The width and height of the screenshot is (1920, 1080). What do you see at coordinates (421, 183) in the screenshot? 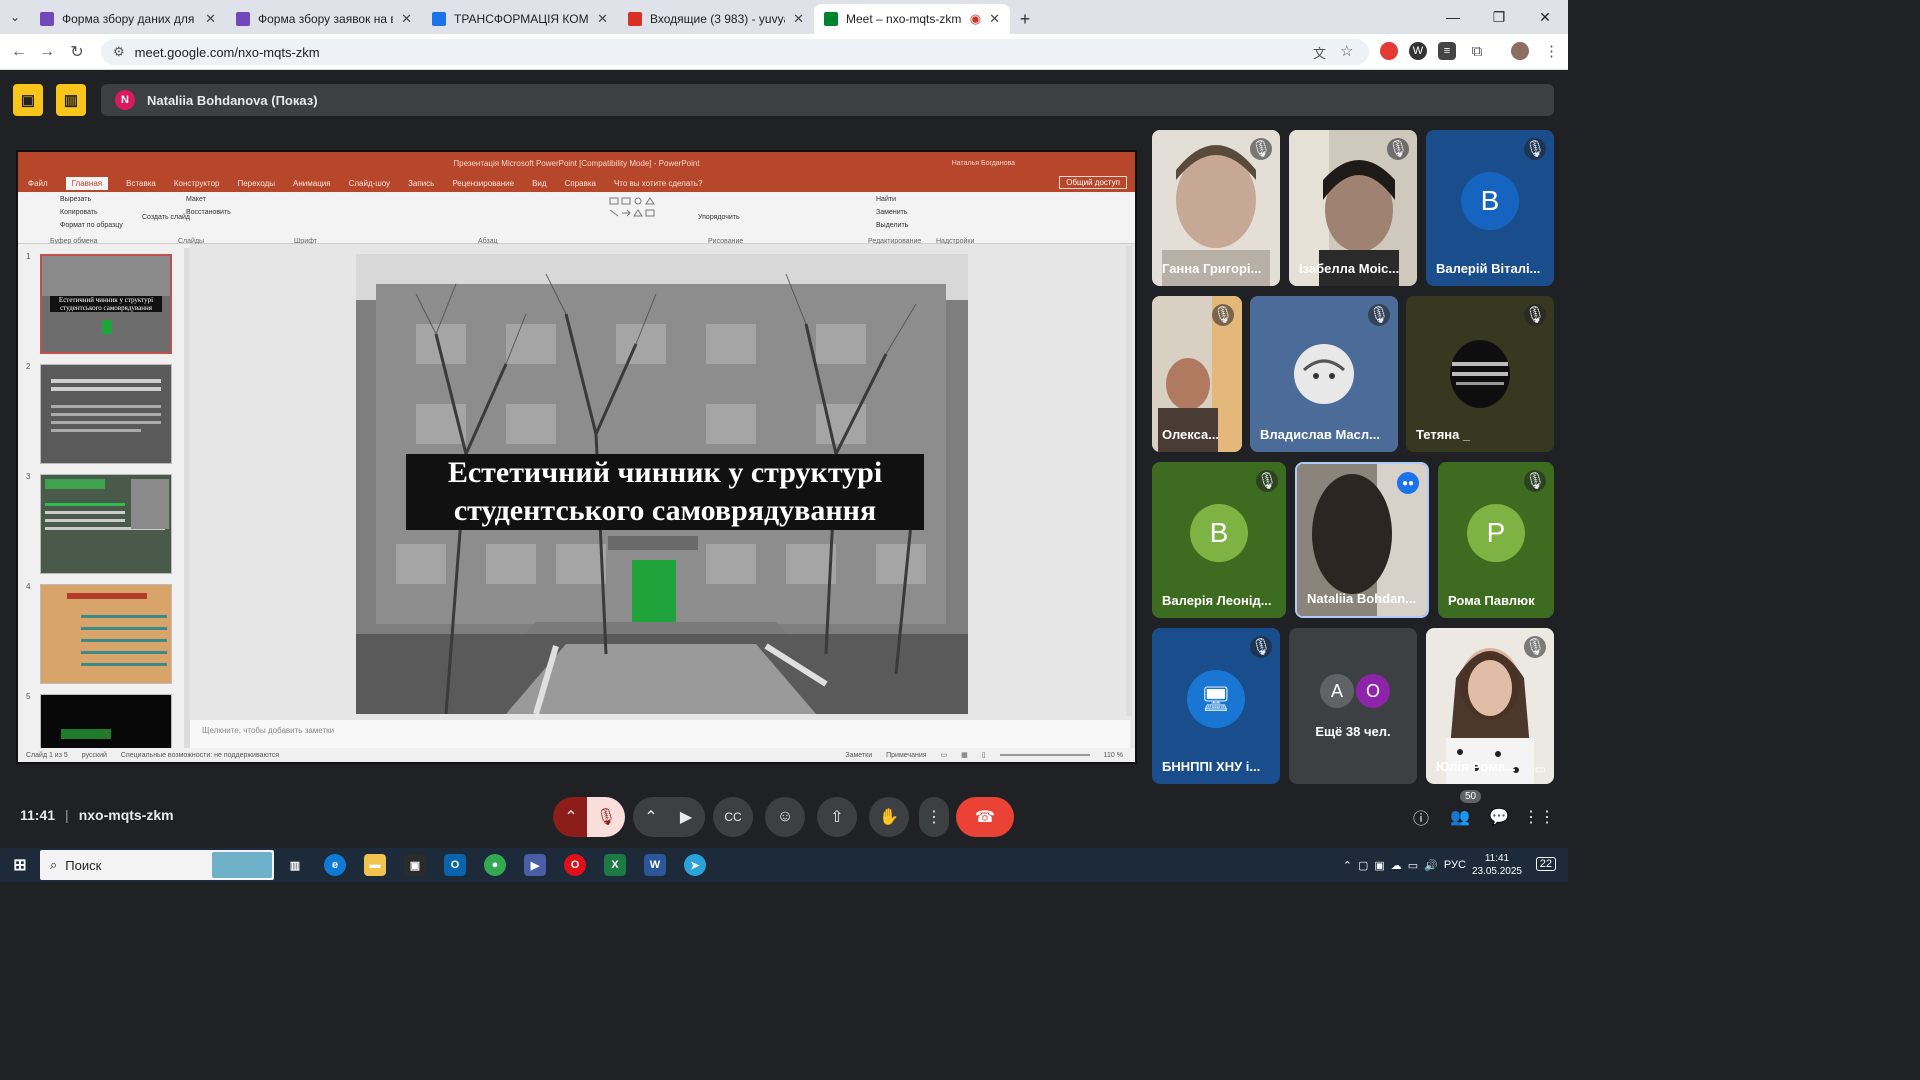
I see `ppt-tab: Запись` at bounding box center [421, 183].